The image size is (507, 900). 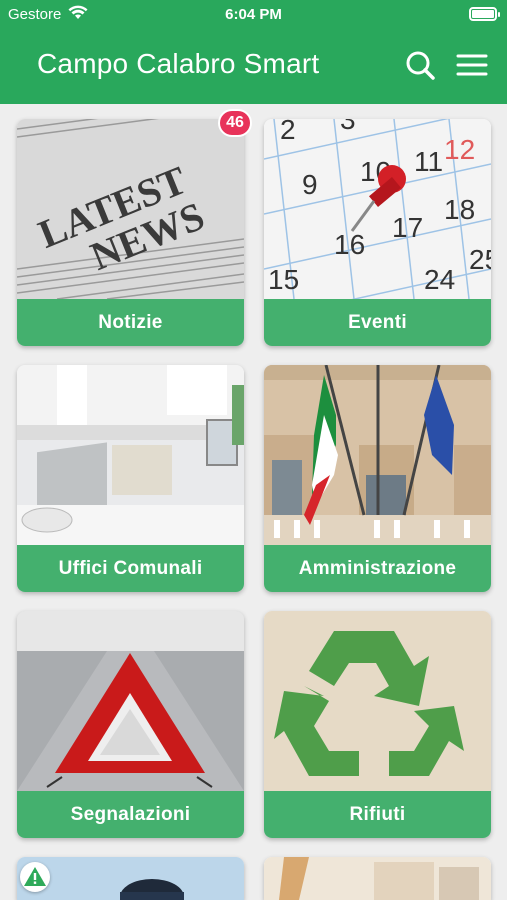 What do you see at coordinates (459, 149) in the screenshot?
I see `svg-text: 12` at bounding box center [459, 149].